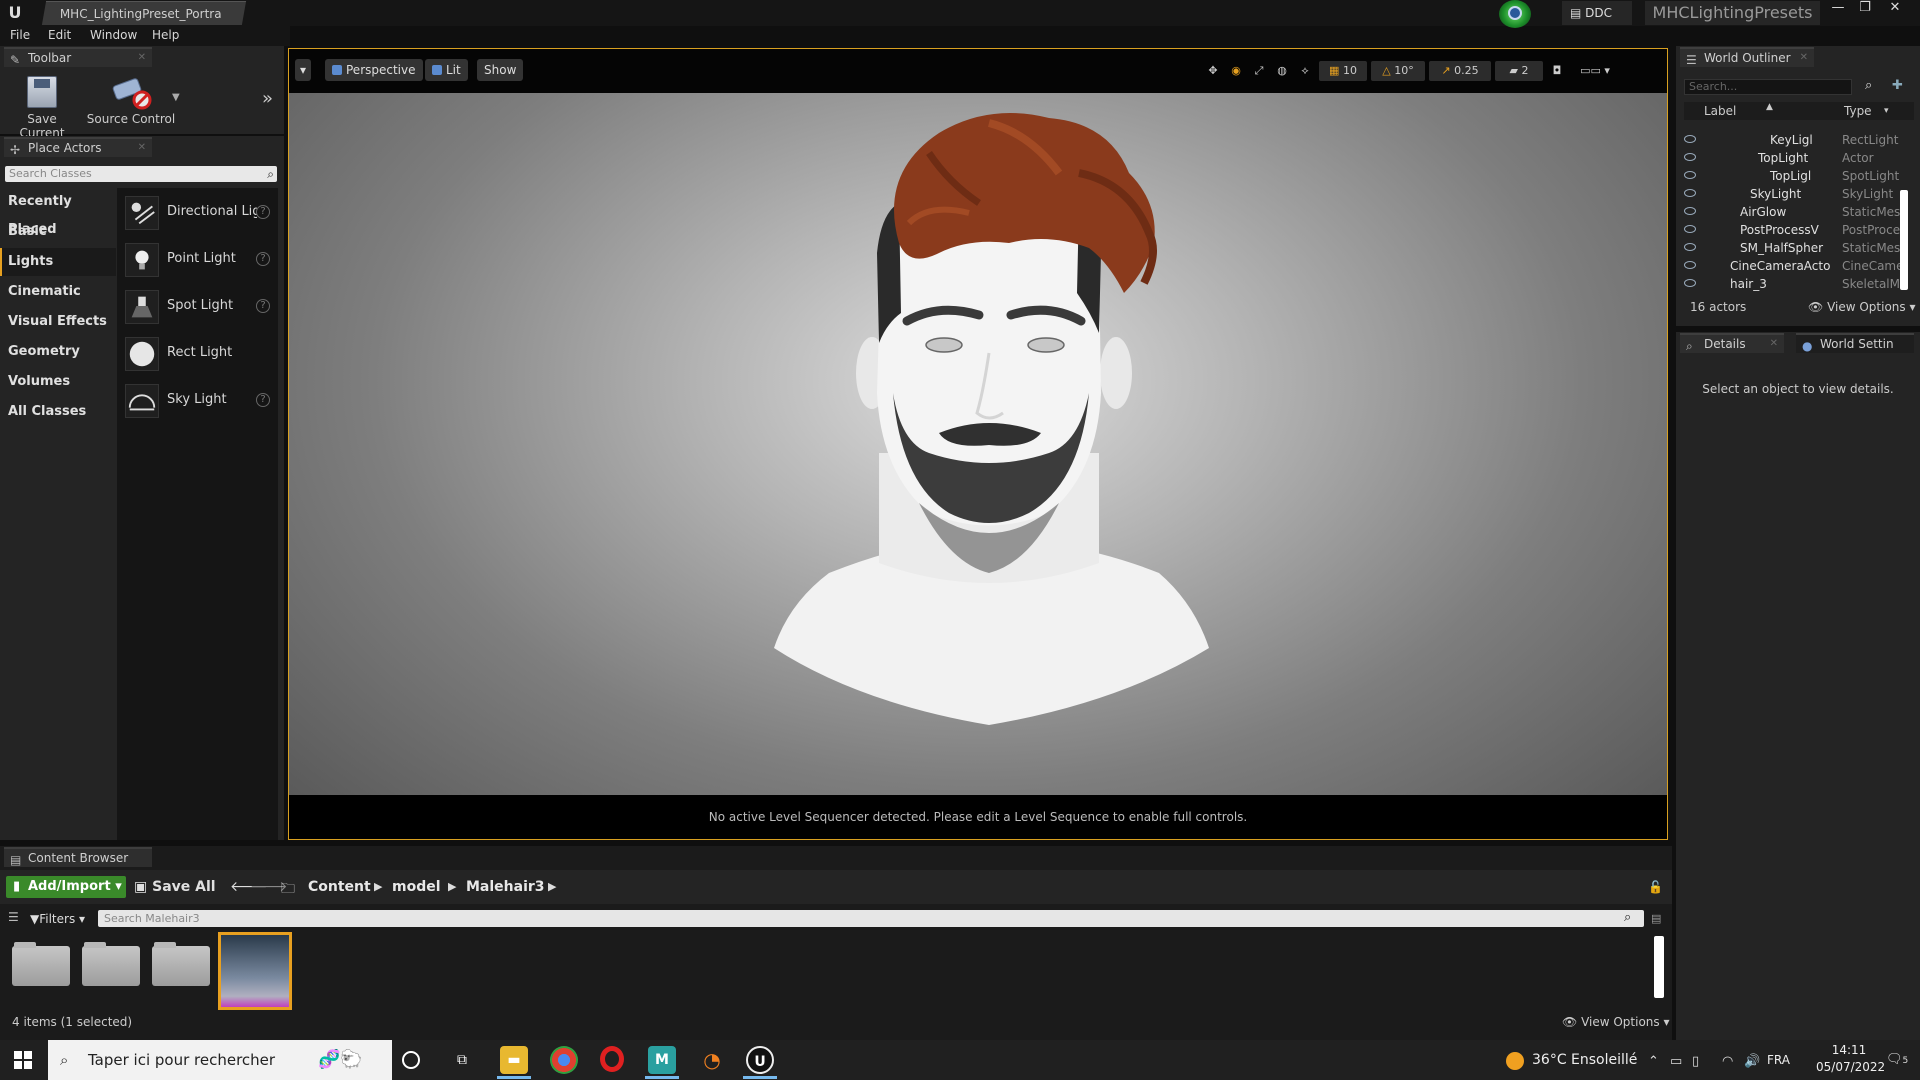  What do you see at coordinates (197, 212) in the screenshot?
I see `list-item: Directional Light ?` at bounding box center [197, 212].